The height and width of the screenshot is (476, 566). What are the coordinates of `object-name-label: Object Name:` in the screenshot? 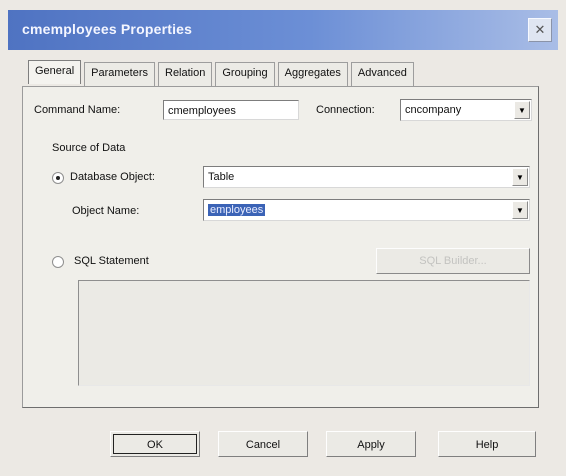 It's located at (106, 211).